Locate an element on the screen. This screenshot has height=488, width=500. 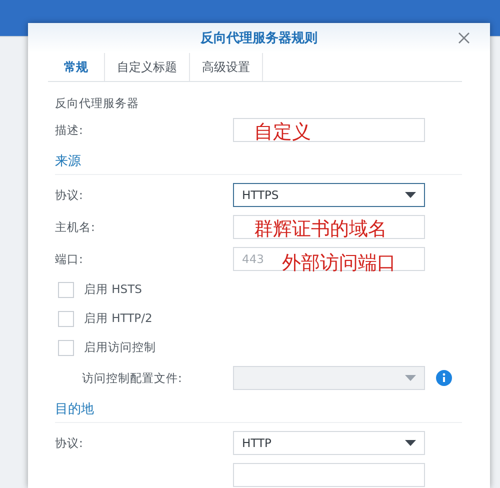
input-field: 群辉证书的域名 is located at coordinates (329, 227).